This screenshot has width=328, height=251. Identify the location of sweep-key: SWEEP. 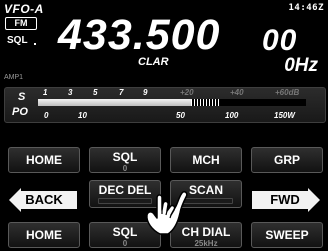
(287, 235).